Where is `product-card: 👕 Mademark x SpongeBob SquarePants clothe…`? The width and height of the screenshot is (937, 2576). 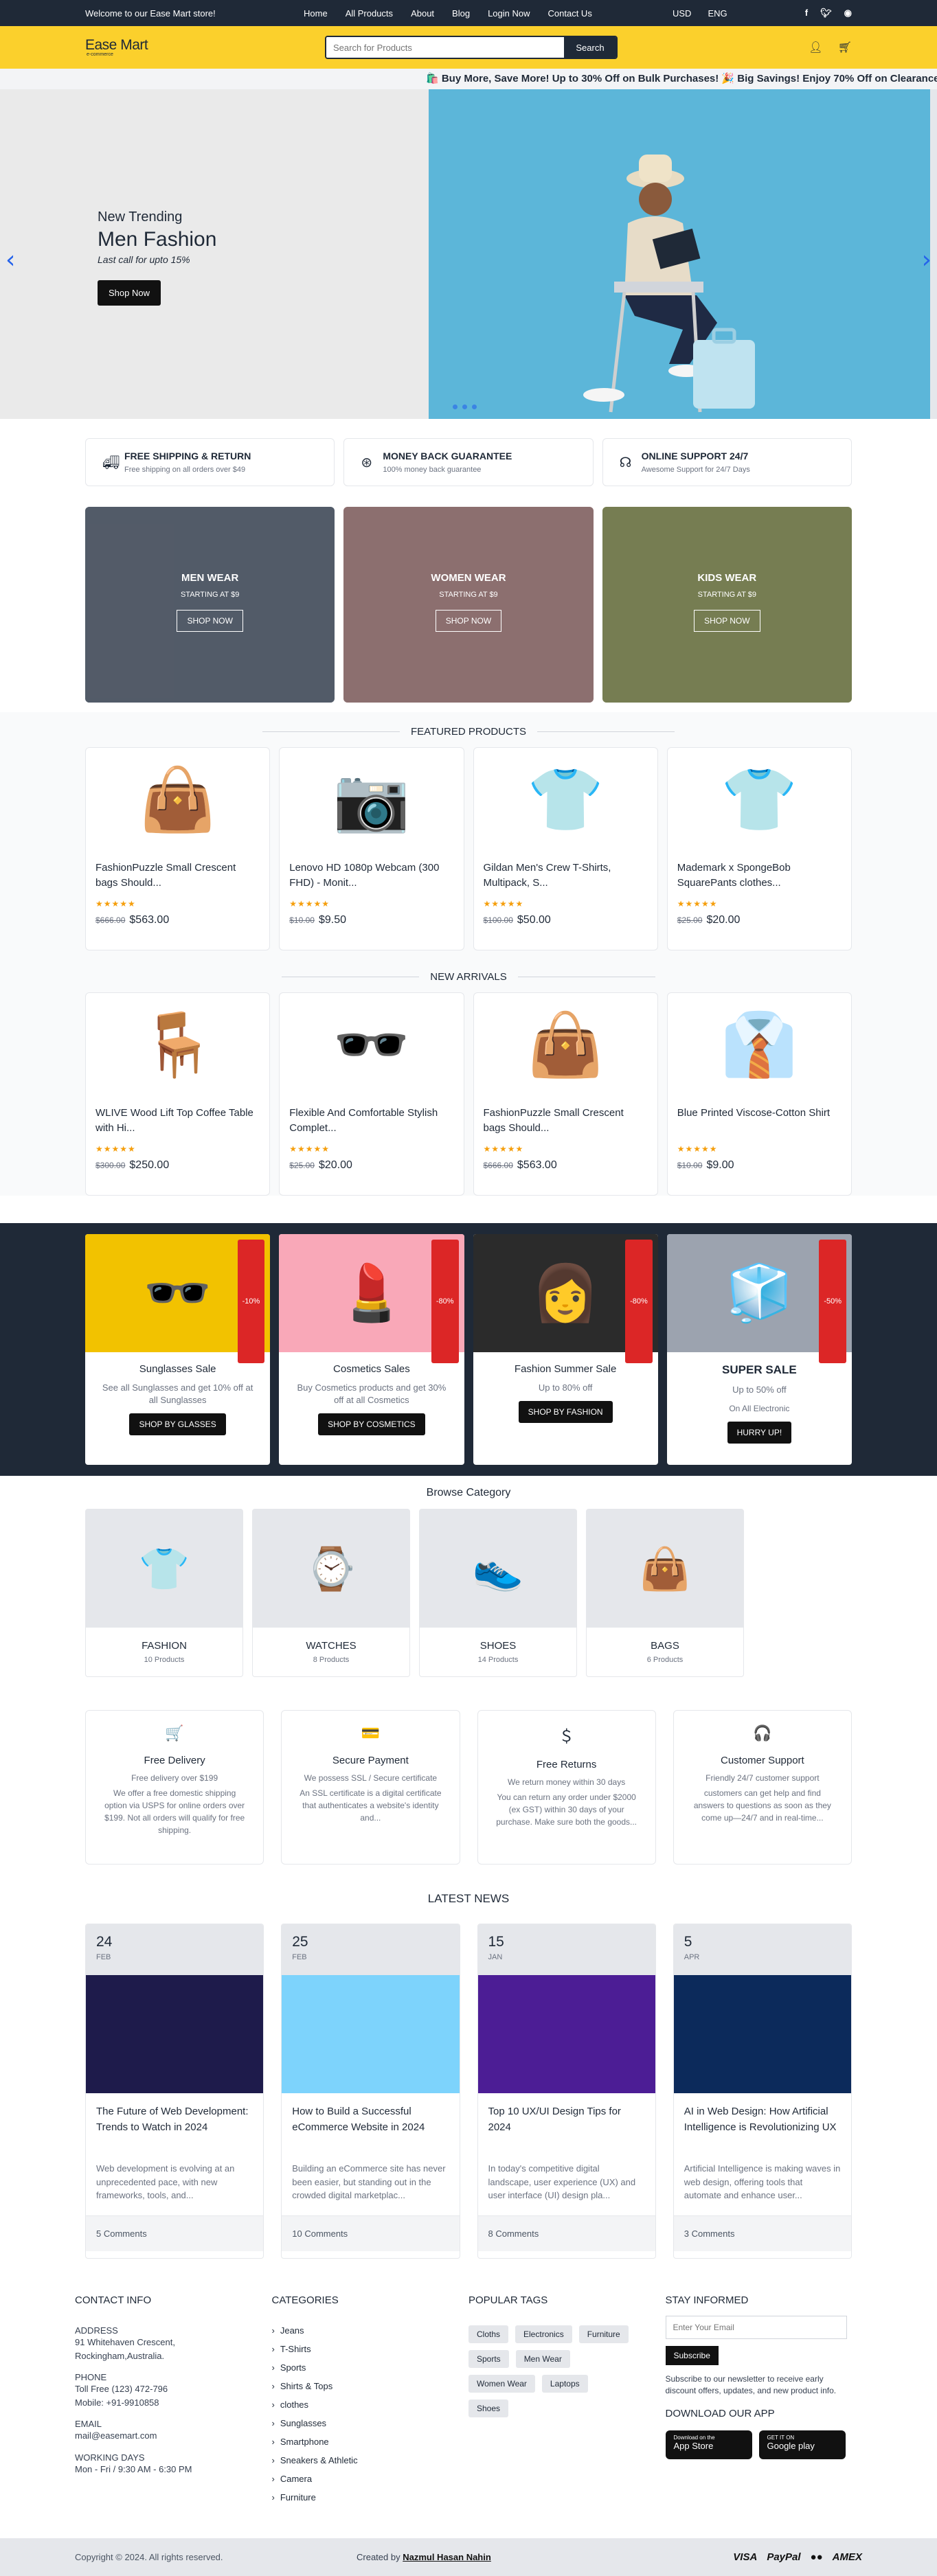 product-card: 👕 Mademark x SpongeBob SquarePants clothe… is located at coordinates (759, 848).